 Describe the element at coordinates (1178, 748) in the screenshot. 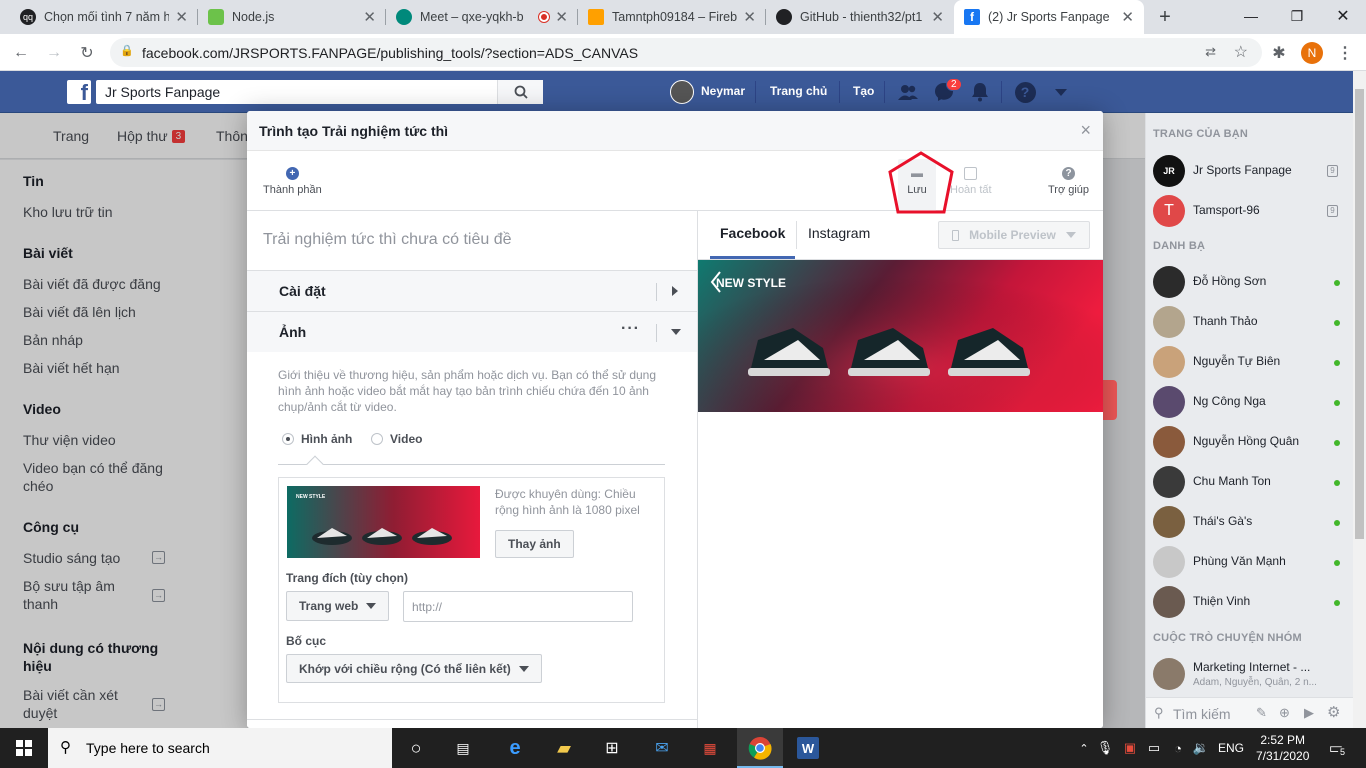

I see `wifi-icon: ◔` at that location.